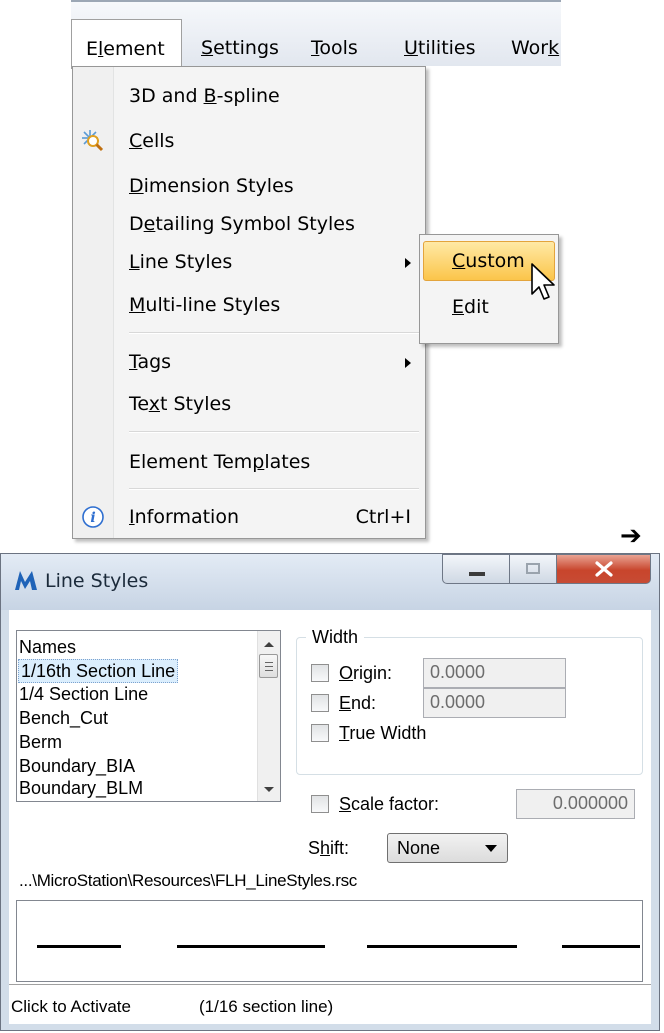 Image resolution: width=664 pixels, height=1033 pixels. I want to click on shift-combobox: None, so click(447, 848).